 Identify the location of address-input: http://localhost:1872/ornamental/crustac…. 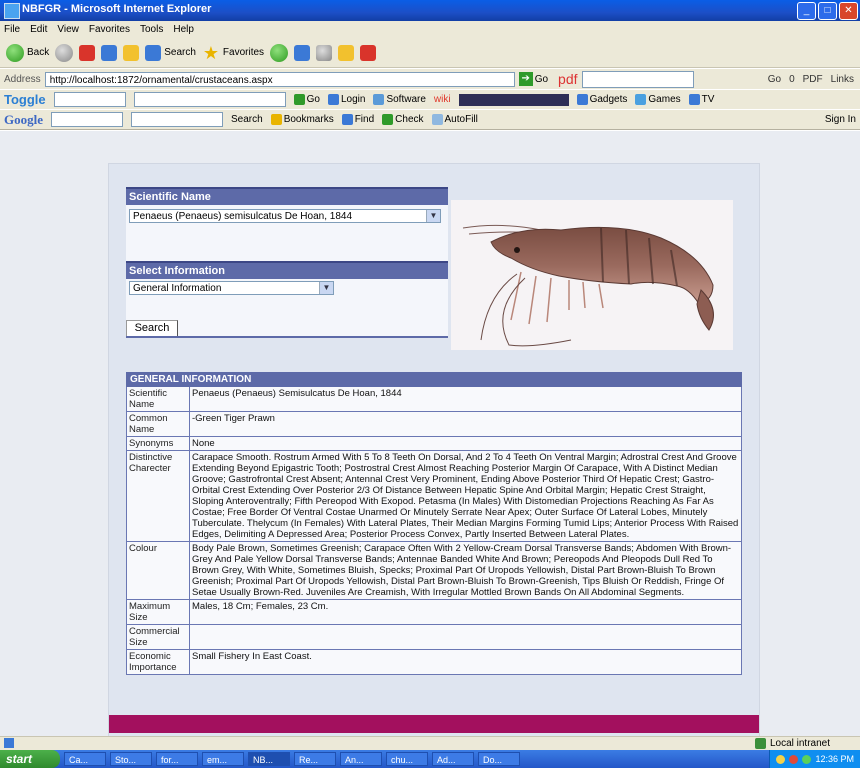
(279, 79).